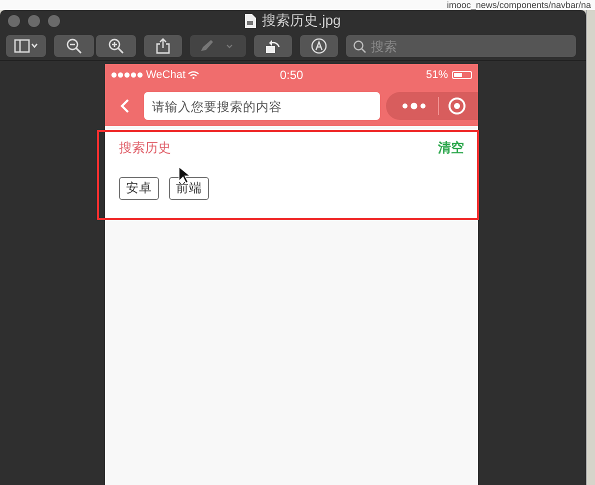 This screenshot has width=595, height=485. I want to click on menu-capsule, so click(432, 106).